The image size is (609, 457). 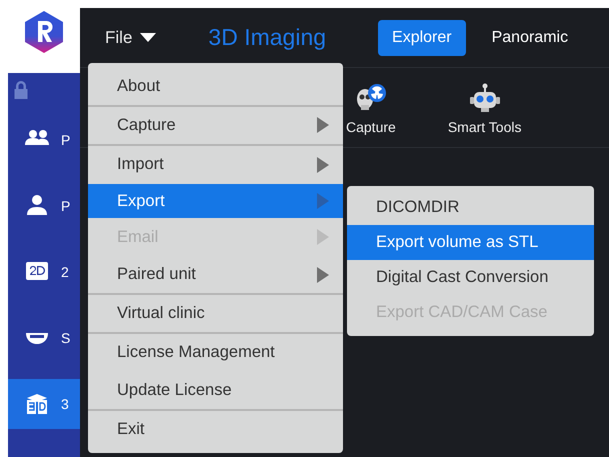 What do you see at coordinates (470, 242) in the screenshot?
I see `menu-item: Export volume as STL` at bounding box center [470, 242].